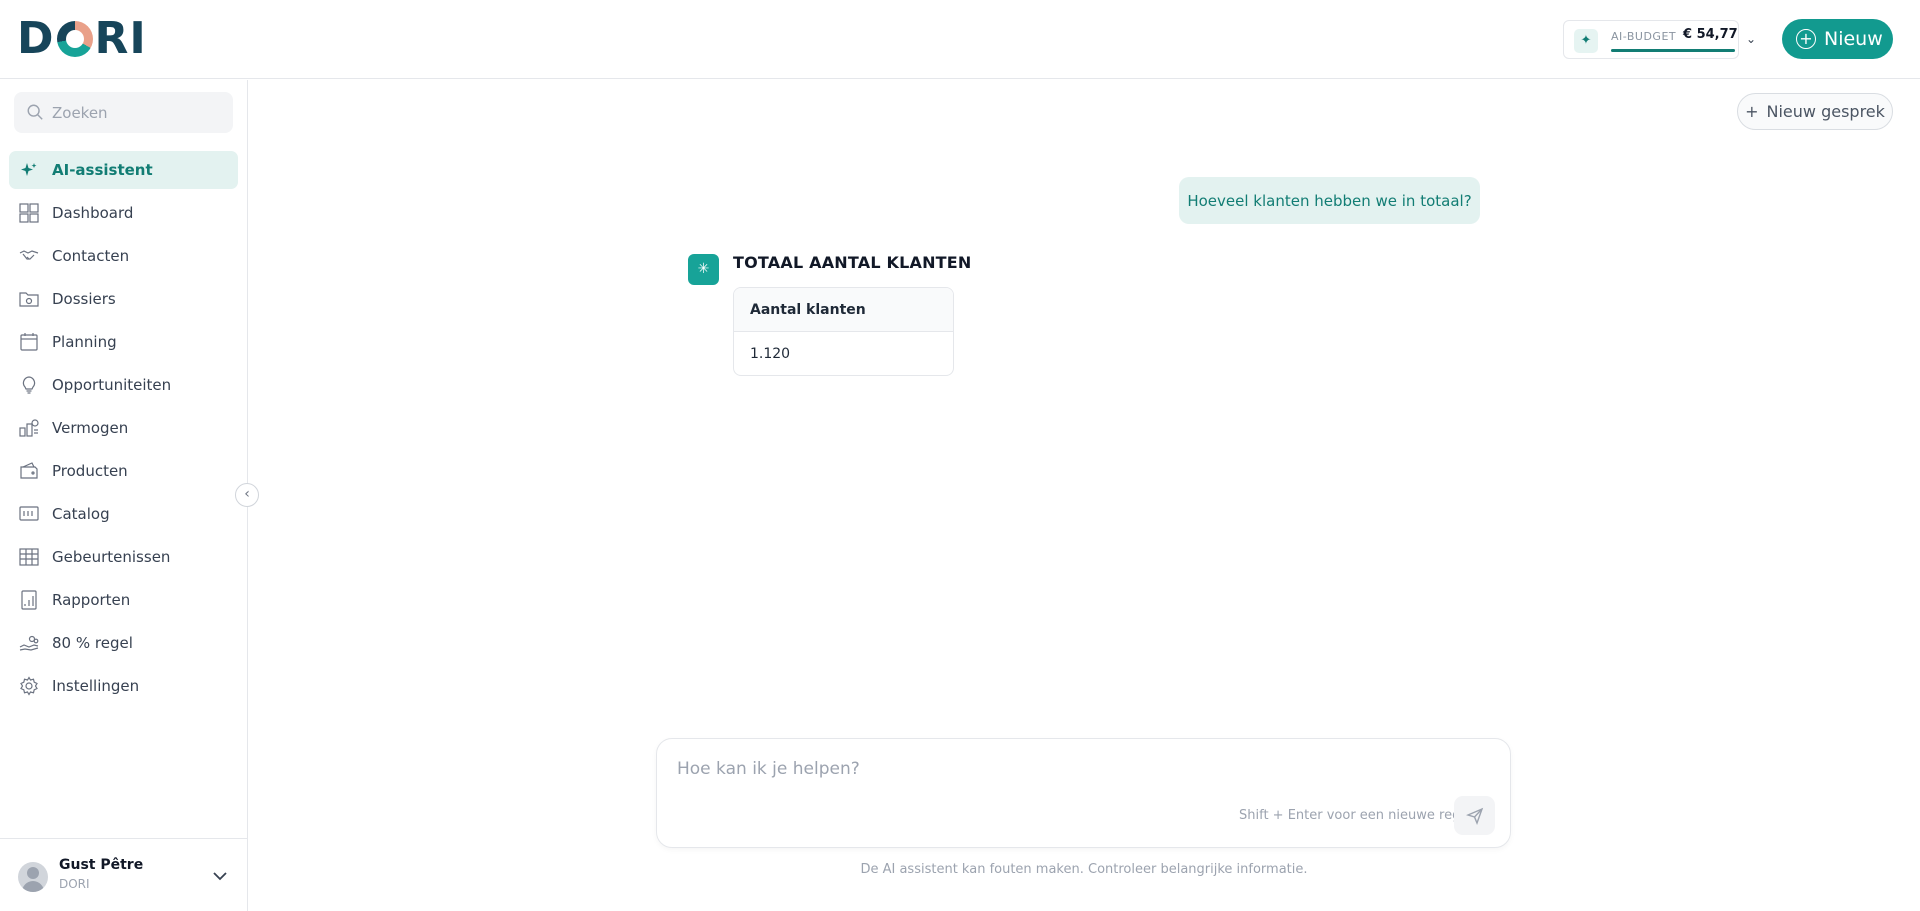 This screenshot has width=1920, height=911. I want to click on sidebar-item-label: Planning, so click(84, 342).